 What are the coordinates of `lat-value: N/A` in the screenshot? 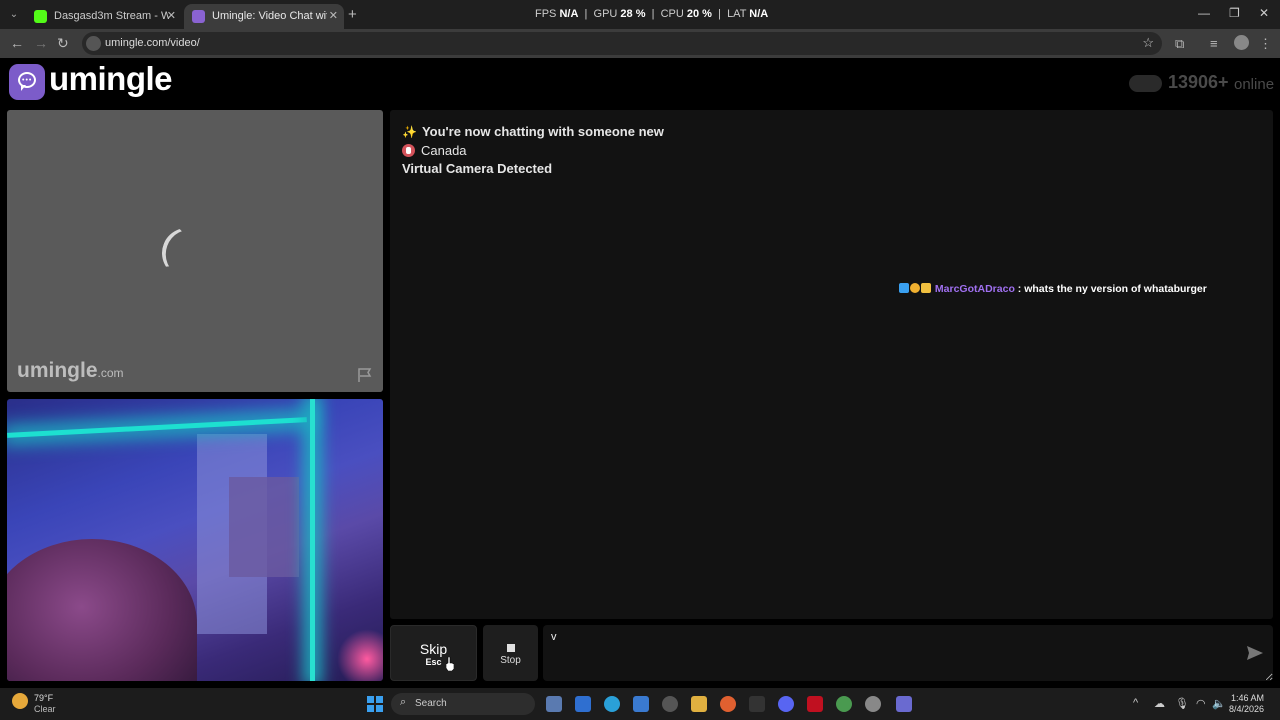 It's located at (759, 14).